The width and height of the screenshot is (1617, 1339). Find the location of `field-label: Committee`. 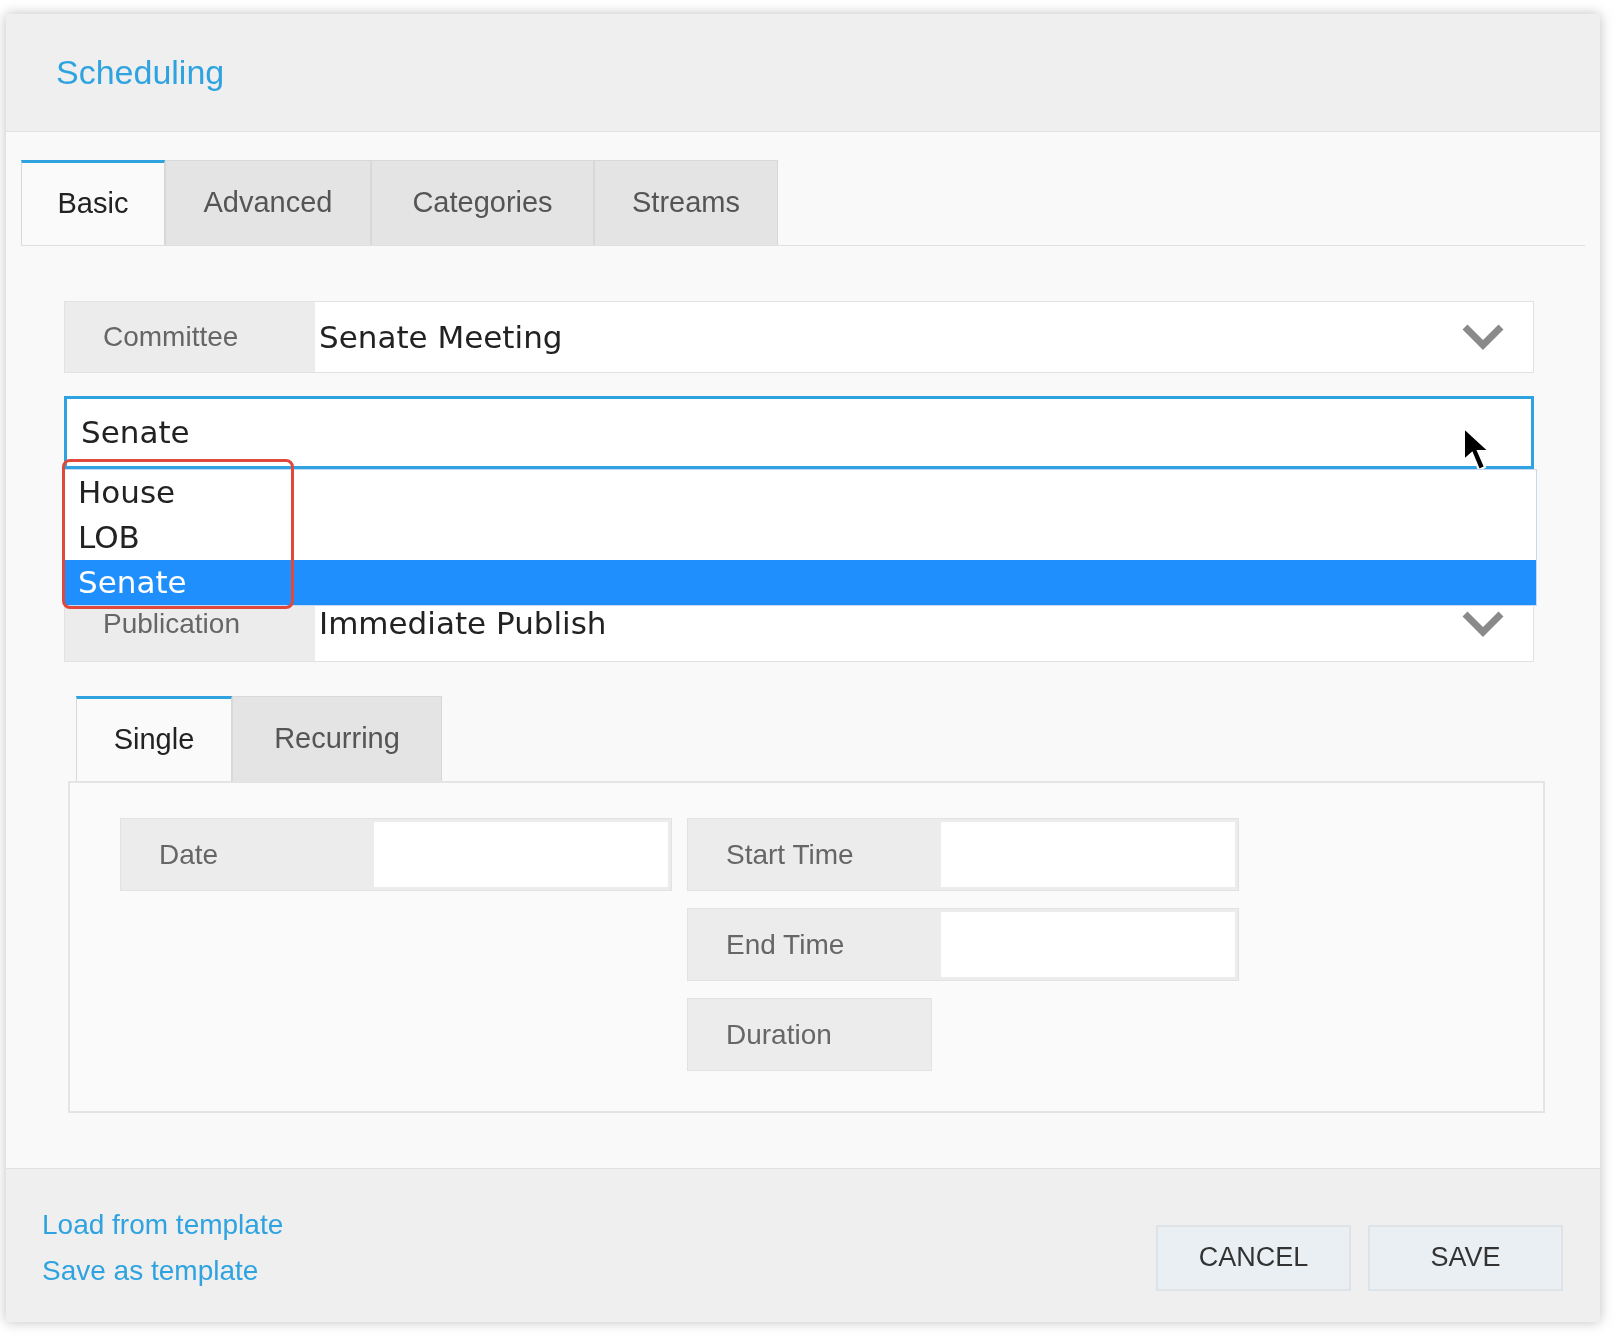

field-label: Committee is located at coordinates (171, 337).